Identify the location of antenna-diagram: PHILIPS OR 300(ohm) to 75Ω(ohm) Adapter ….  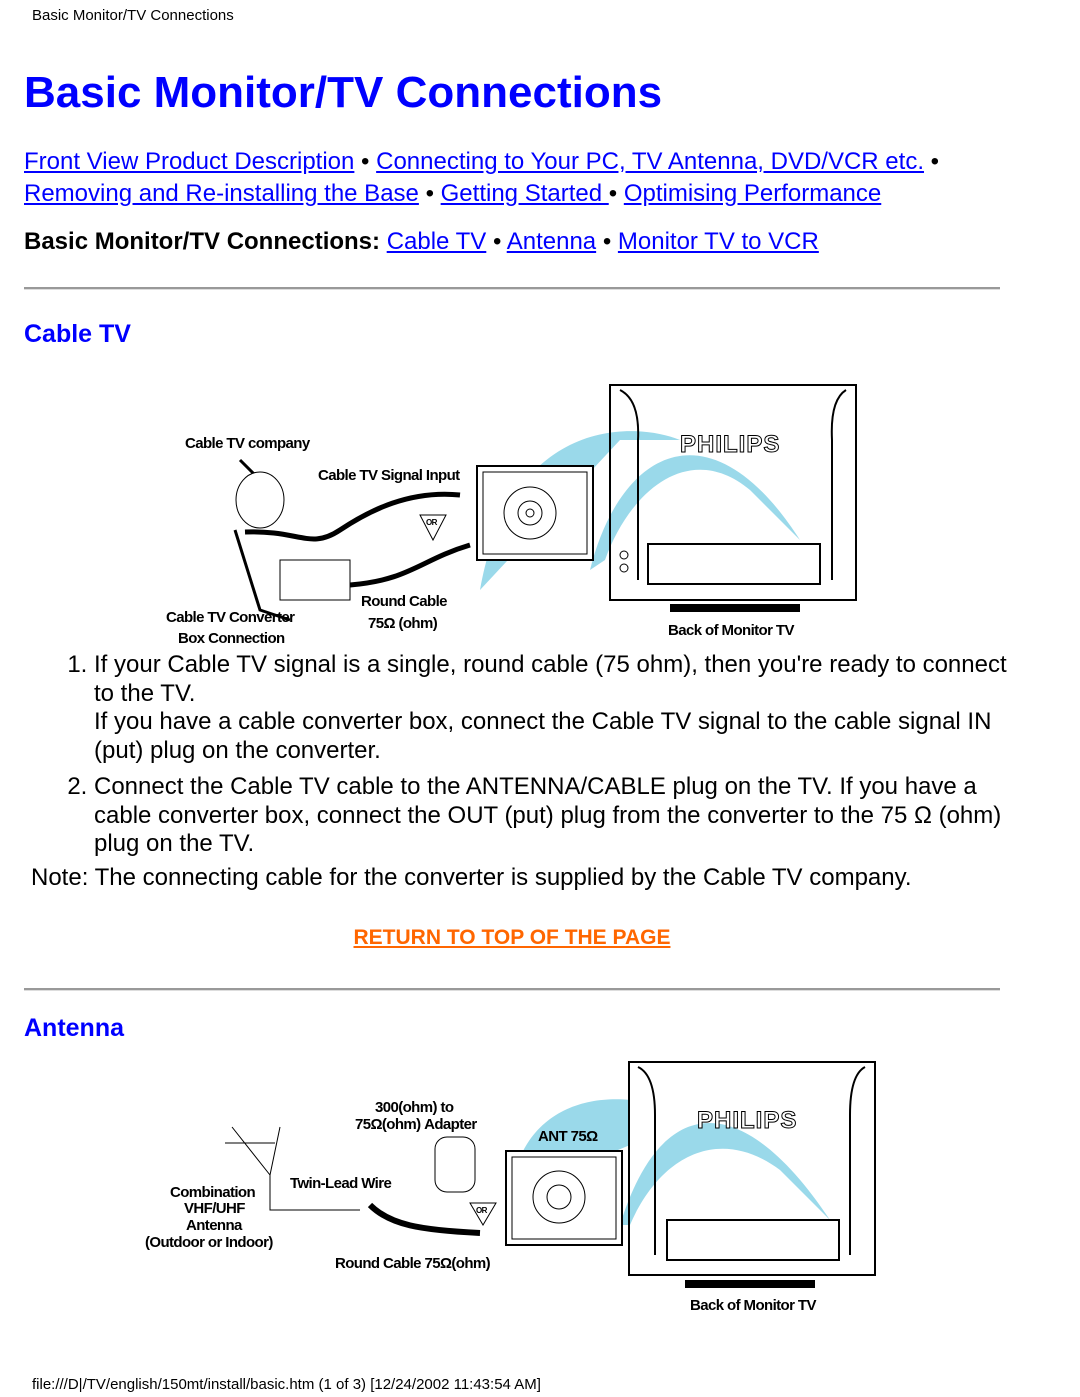
(510, 1187).